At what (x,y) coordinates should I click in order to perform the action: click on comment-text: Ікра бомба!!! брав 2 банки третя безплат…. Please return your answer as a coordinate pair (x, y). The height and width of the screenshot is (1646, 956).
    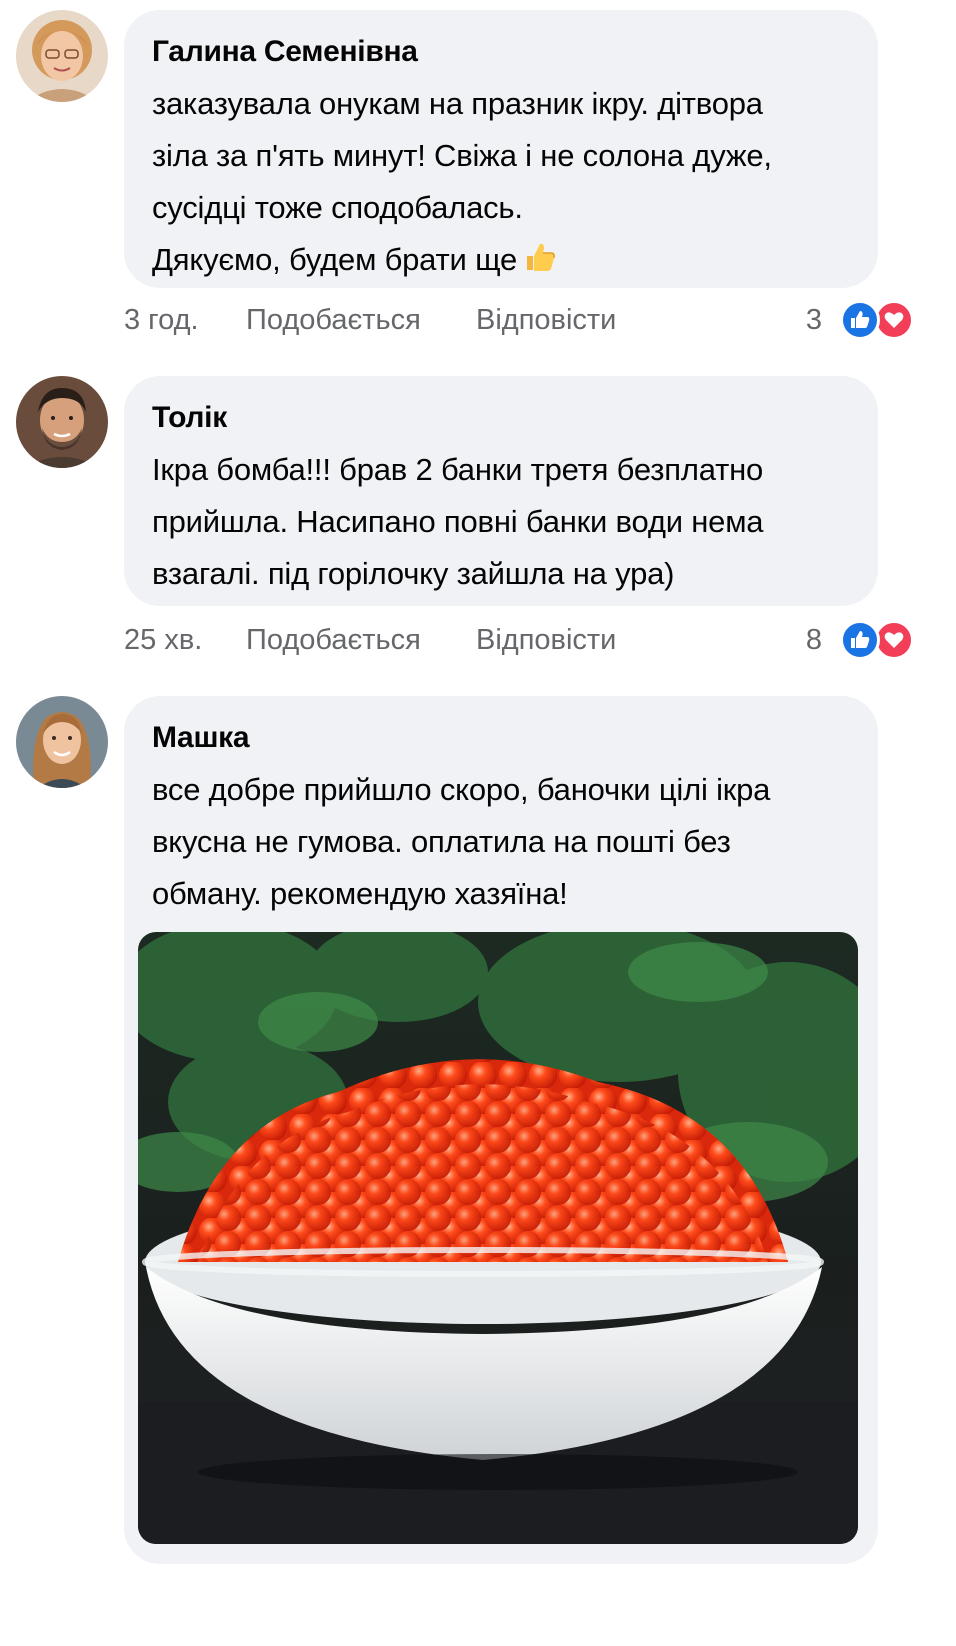
    Looking at the image, I should click on (458, 521).